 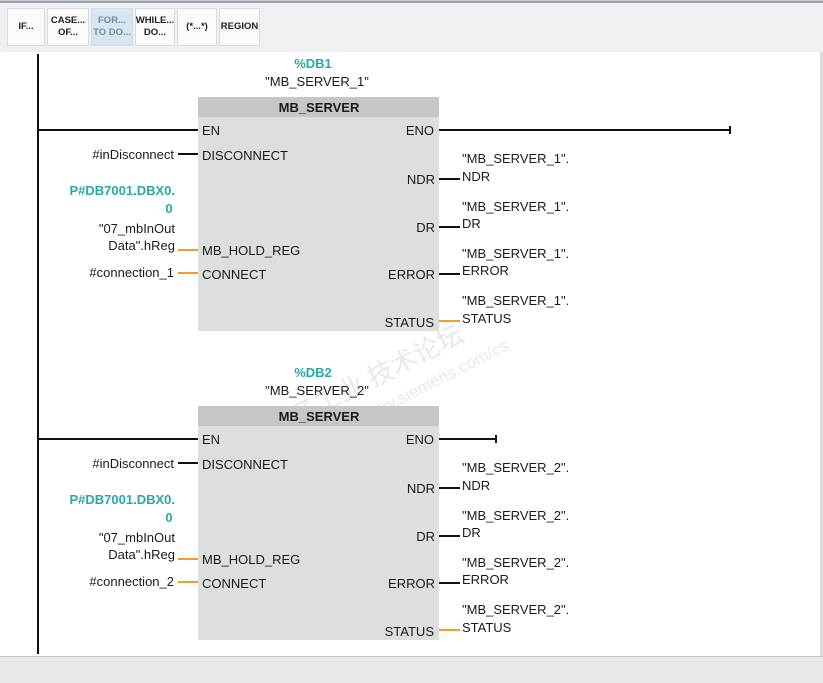 I want to click on block2-error-operand-1: "MB_SERVER_2"., so click(x=515, y=562).